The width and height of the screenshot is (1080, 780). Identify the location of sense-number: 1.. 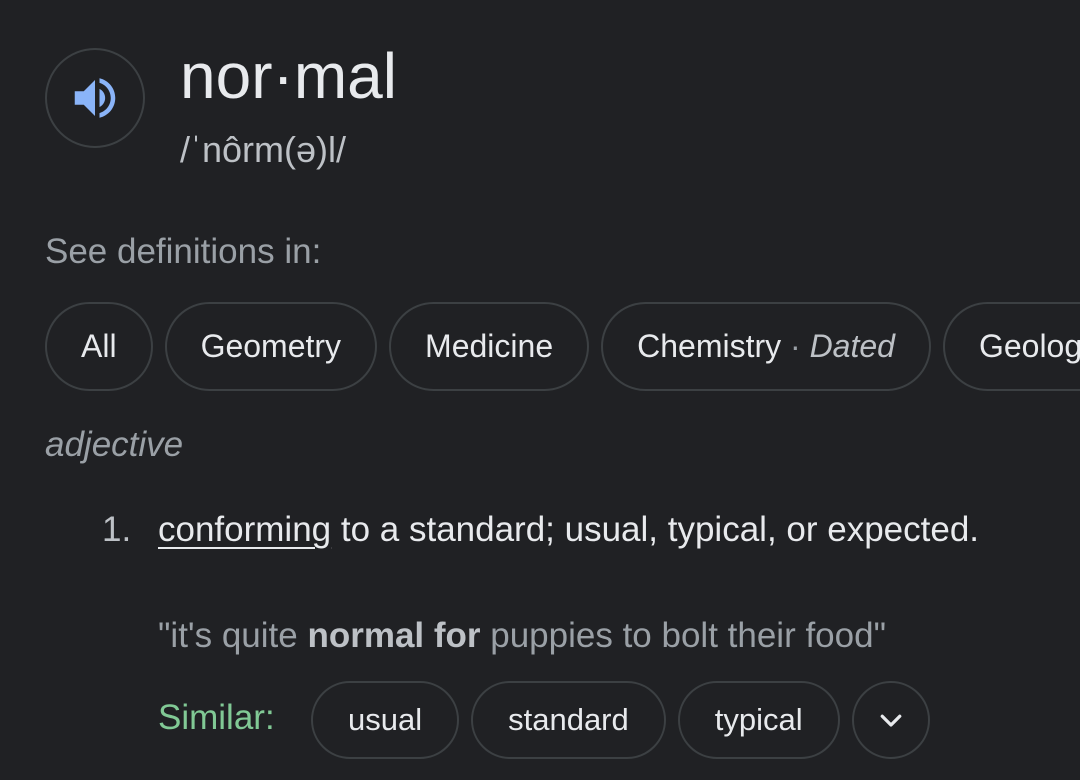
(117, 529).